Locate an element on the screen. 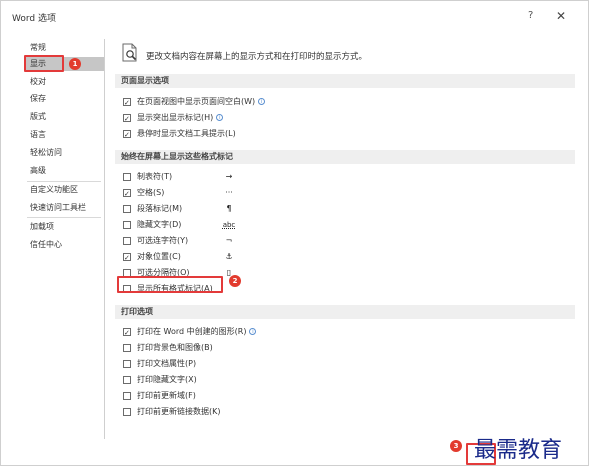 This screenshot has height=476, width=603. sidebar-item-general: 常规 is located at coordinates (64, 48).